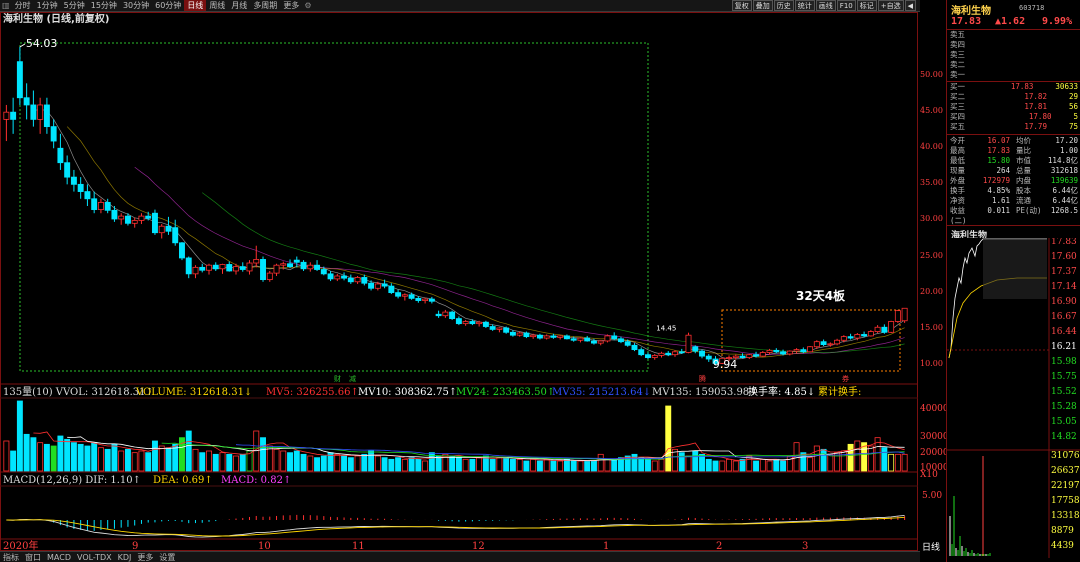  I want to click on period-tab-2: 5分钟, so click(74, 5).